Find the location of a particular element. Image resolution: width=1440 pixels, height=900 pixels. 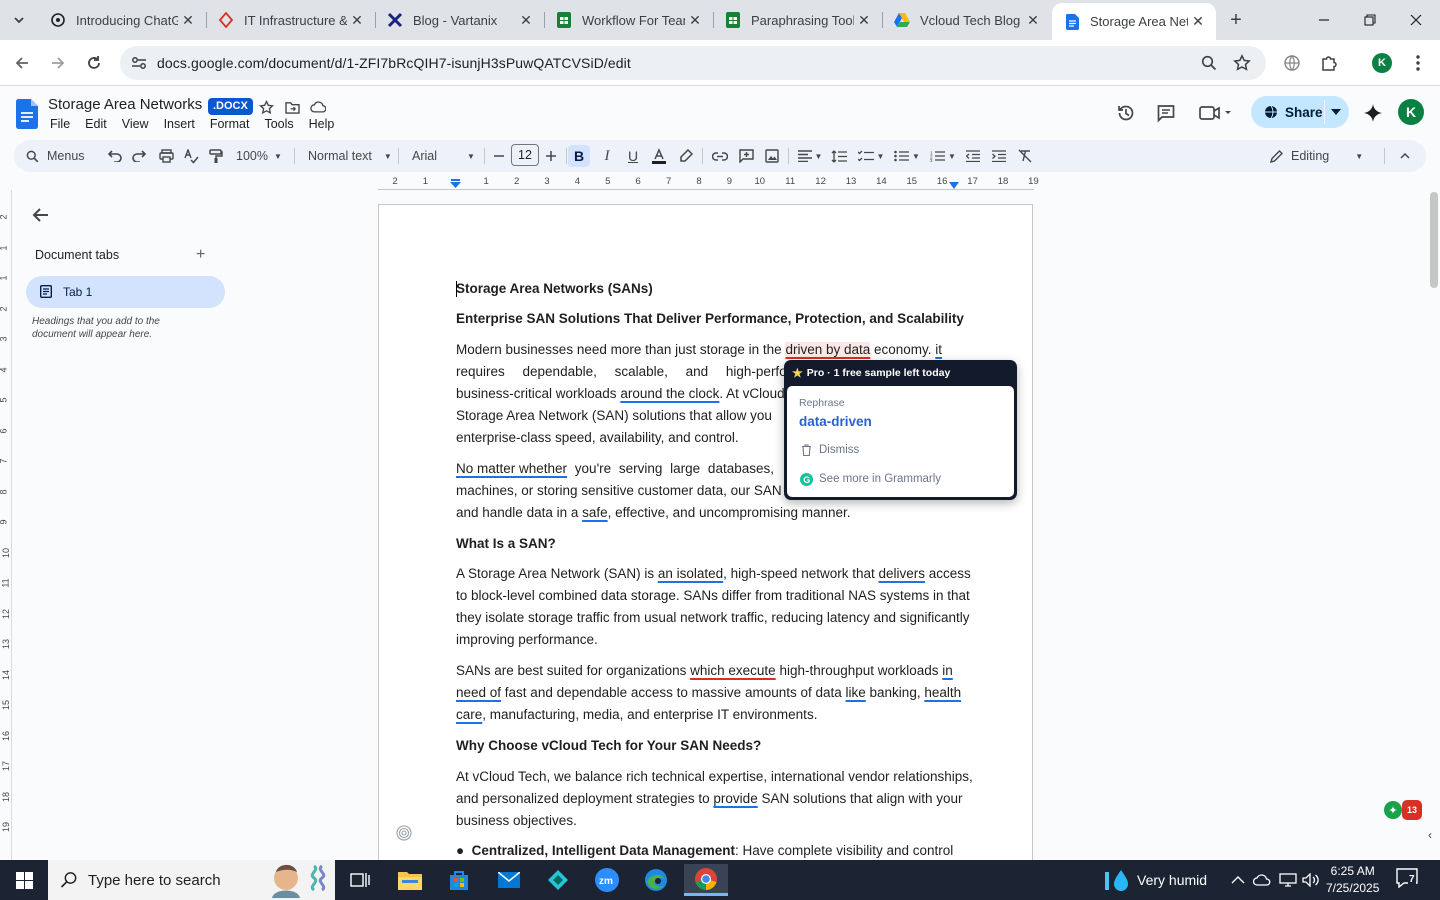

increase-indent-icon is located at coordinates (999, 156).